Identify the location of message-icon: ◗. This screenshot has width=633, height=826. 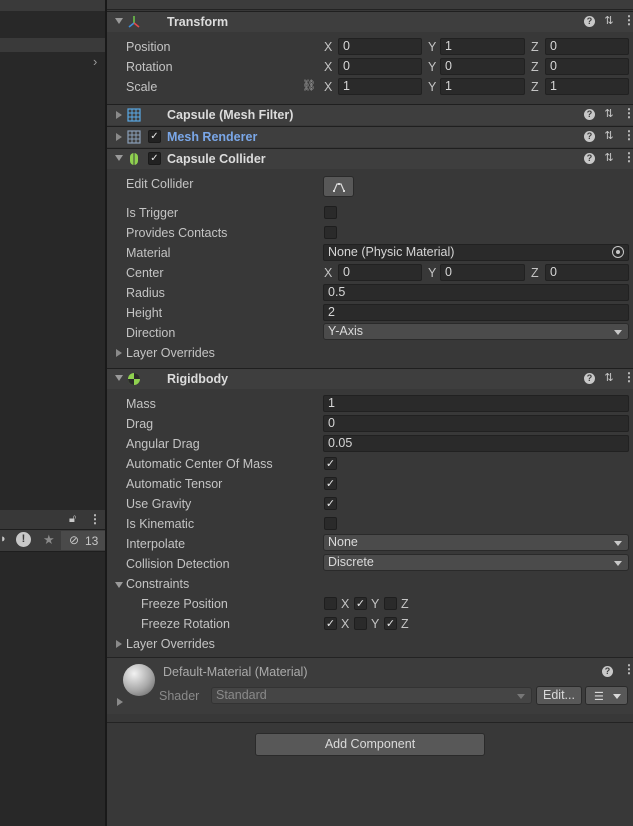
(3, 539).